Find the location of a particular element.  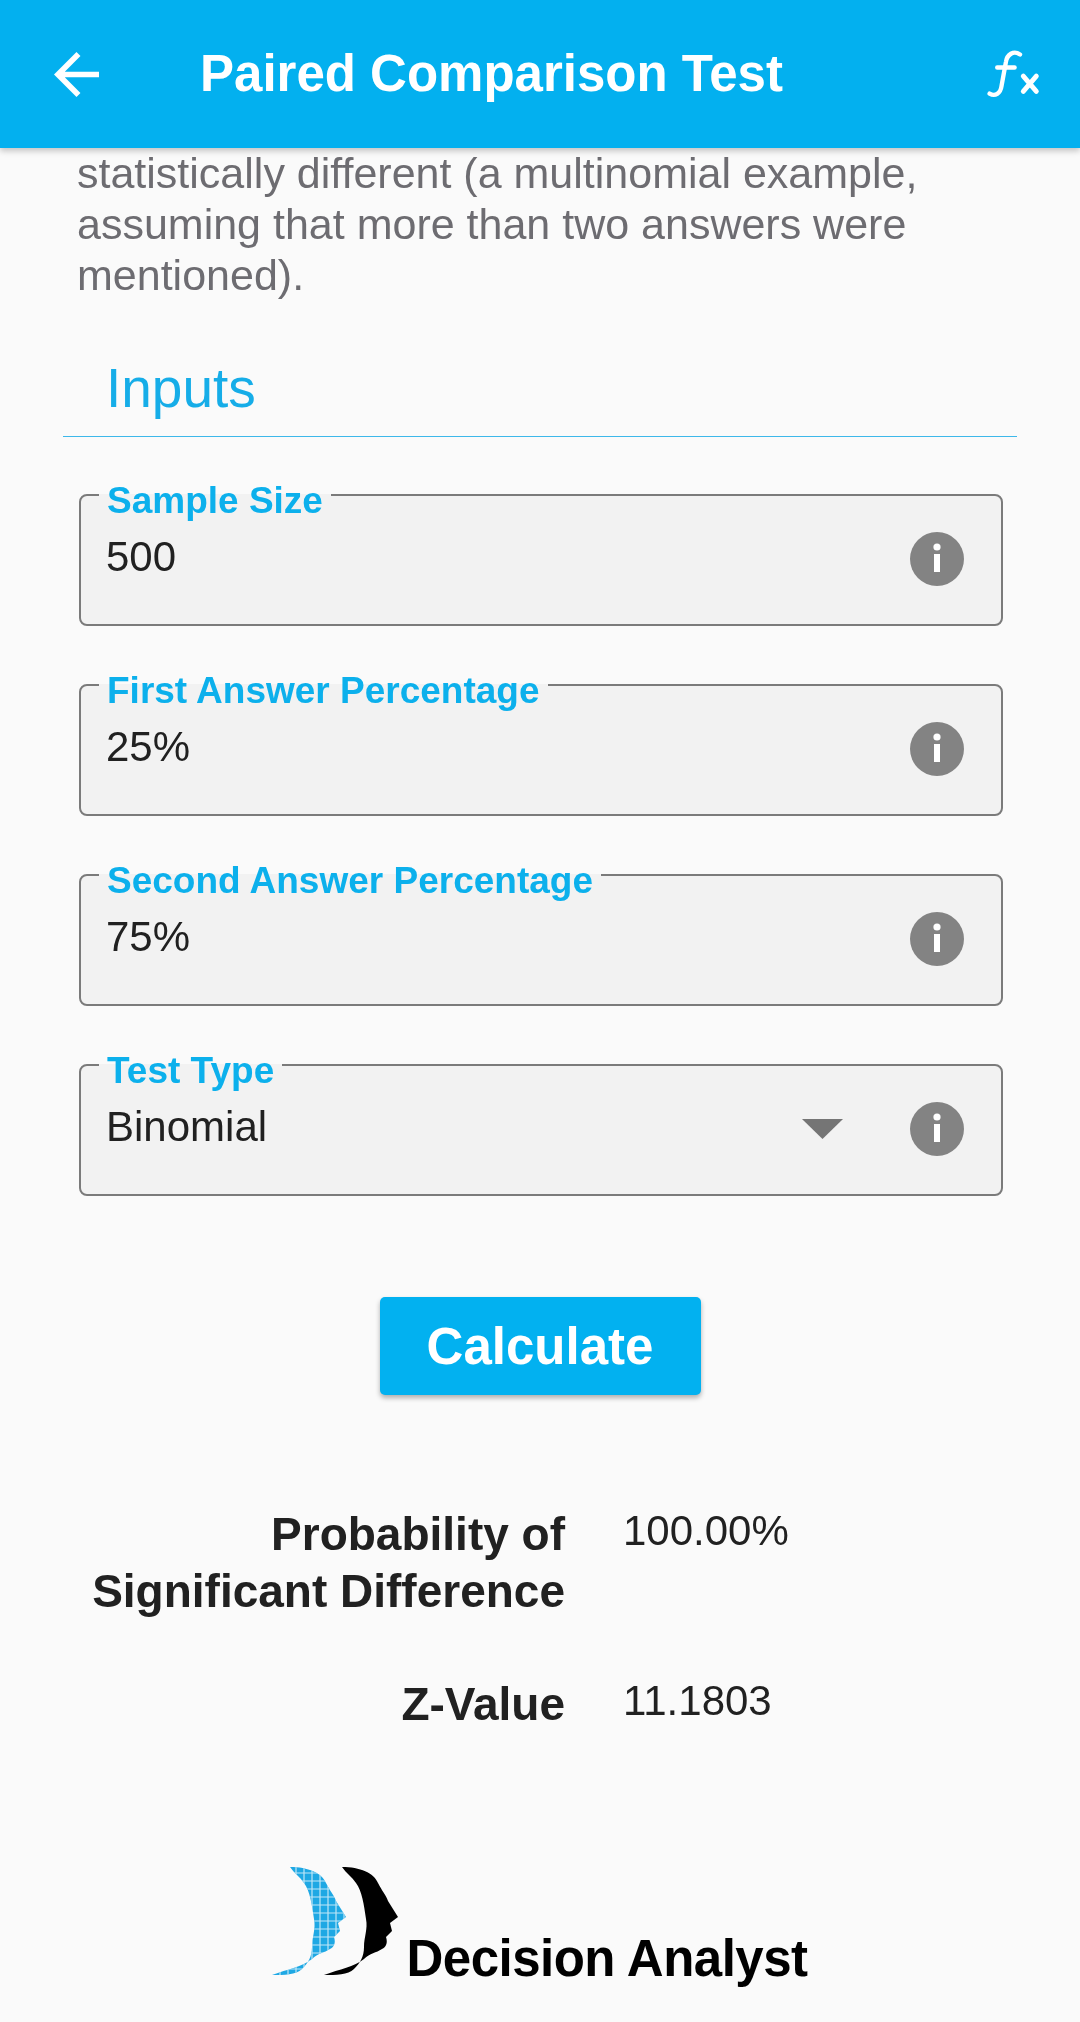

text-field: First Answer Percentage 25% is located at coordinates (541, 742).